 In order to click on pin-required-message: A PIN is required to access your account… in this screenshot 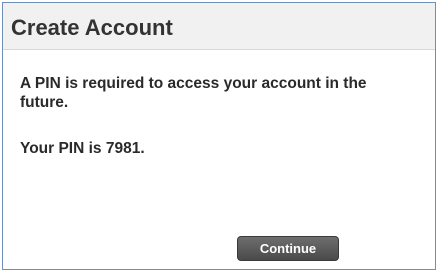, I will do `click(193, 93)`.